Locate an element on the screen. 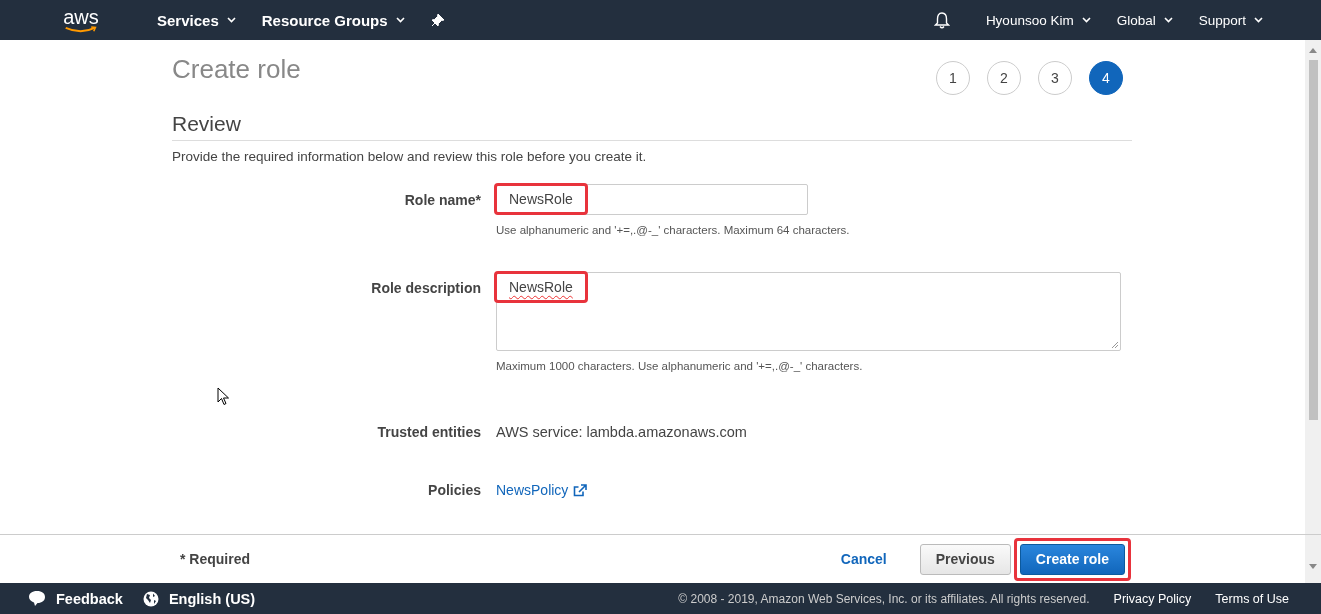 This screenshot has width=1321, height=614. external-link-icon is located at coordinates (580, 490).